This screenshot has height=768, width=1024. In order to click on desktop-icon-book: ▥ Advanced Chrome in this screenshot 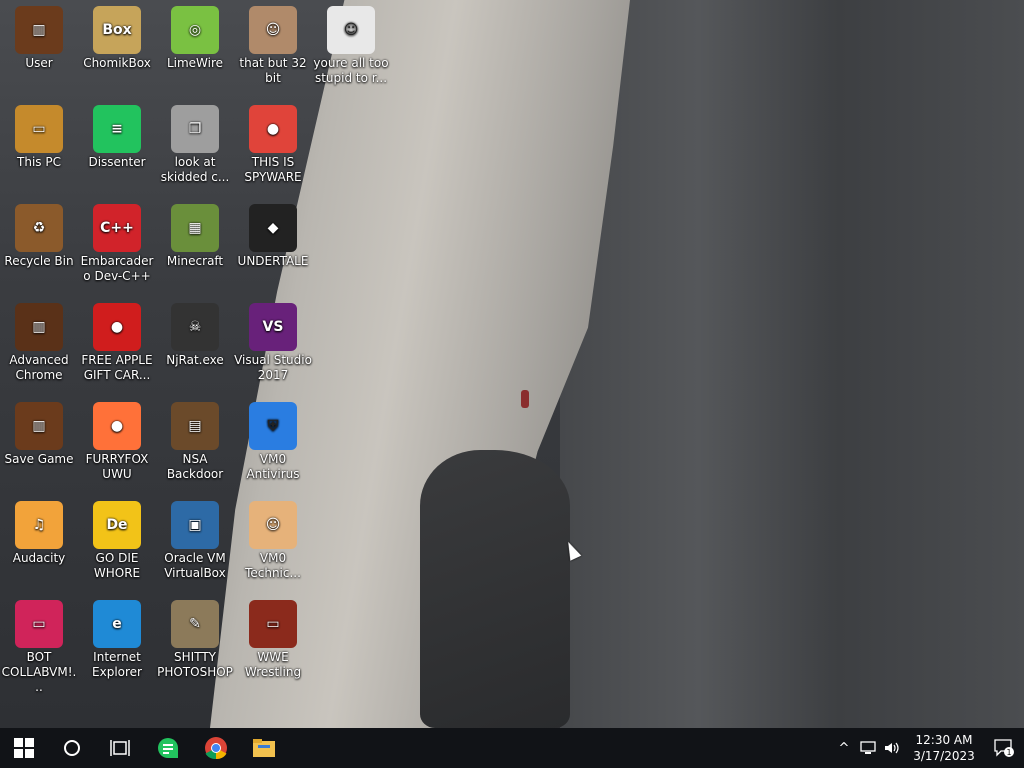, I will do `click(39, 341)`.